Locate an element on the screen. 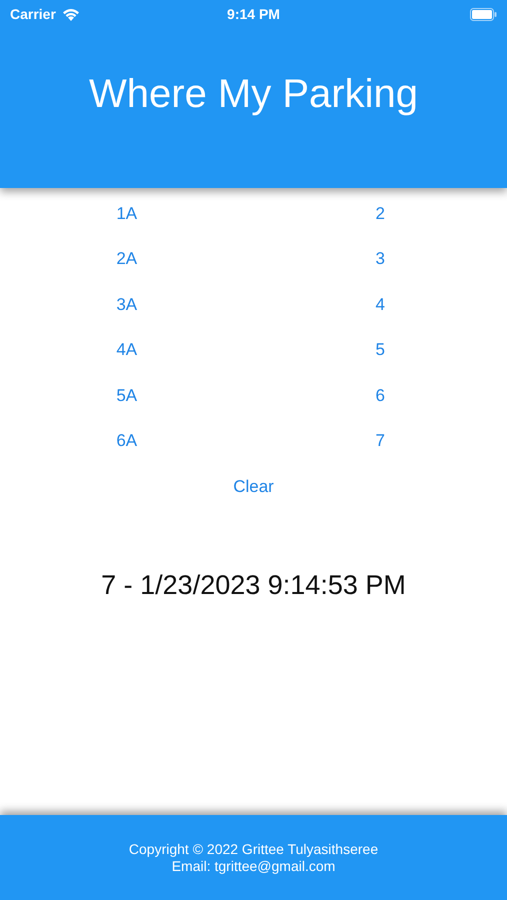  spot-button: 1A is located at coordinates (127, 213).